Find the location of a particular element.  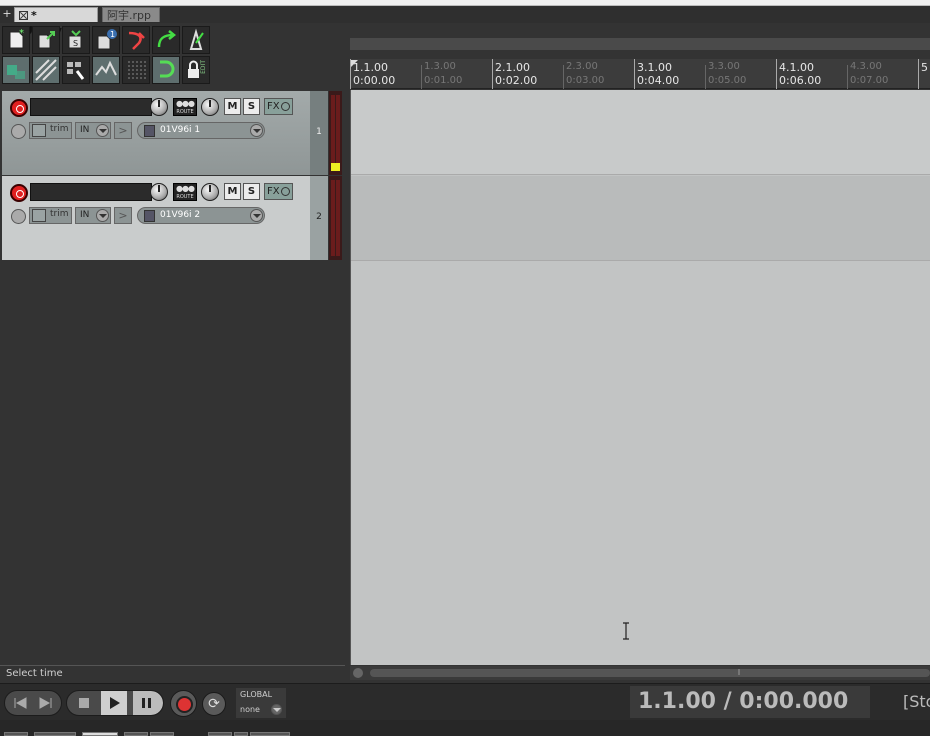

go-to-end-button is located at coordinates (46, 703).